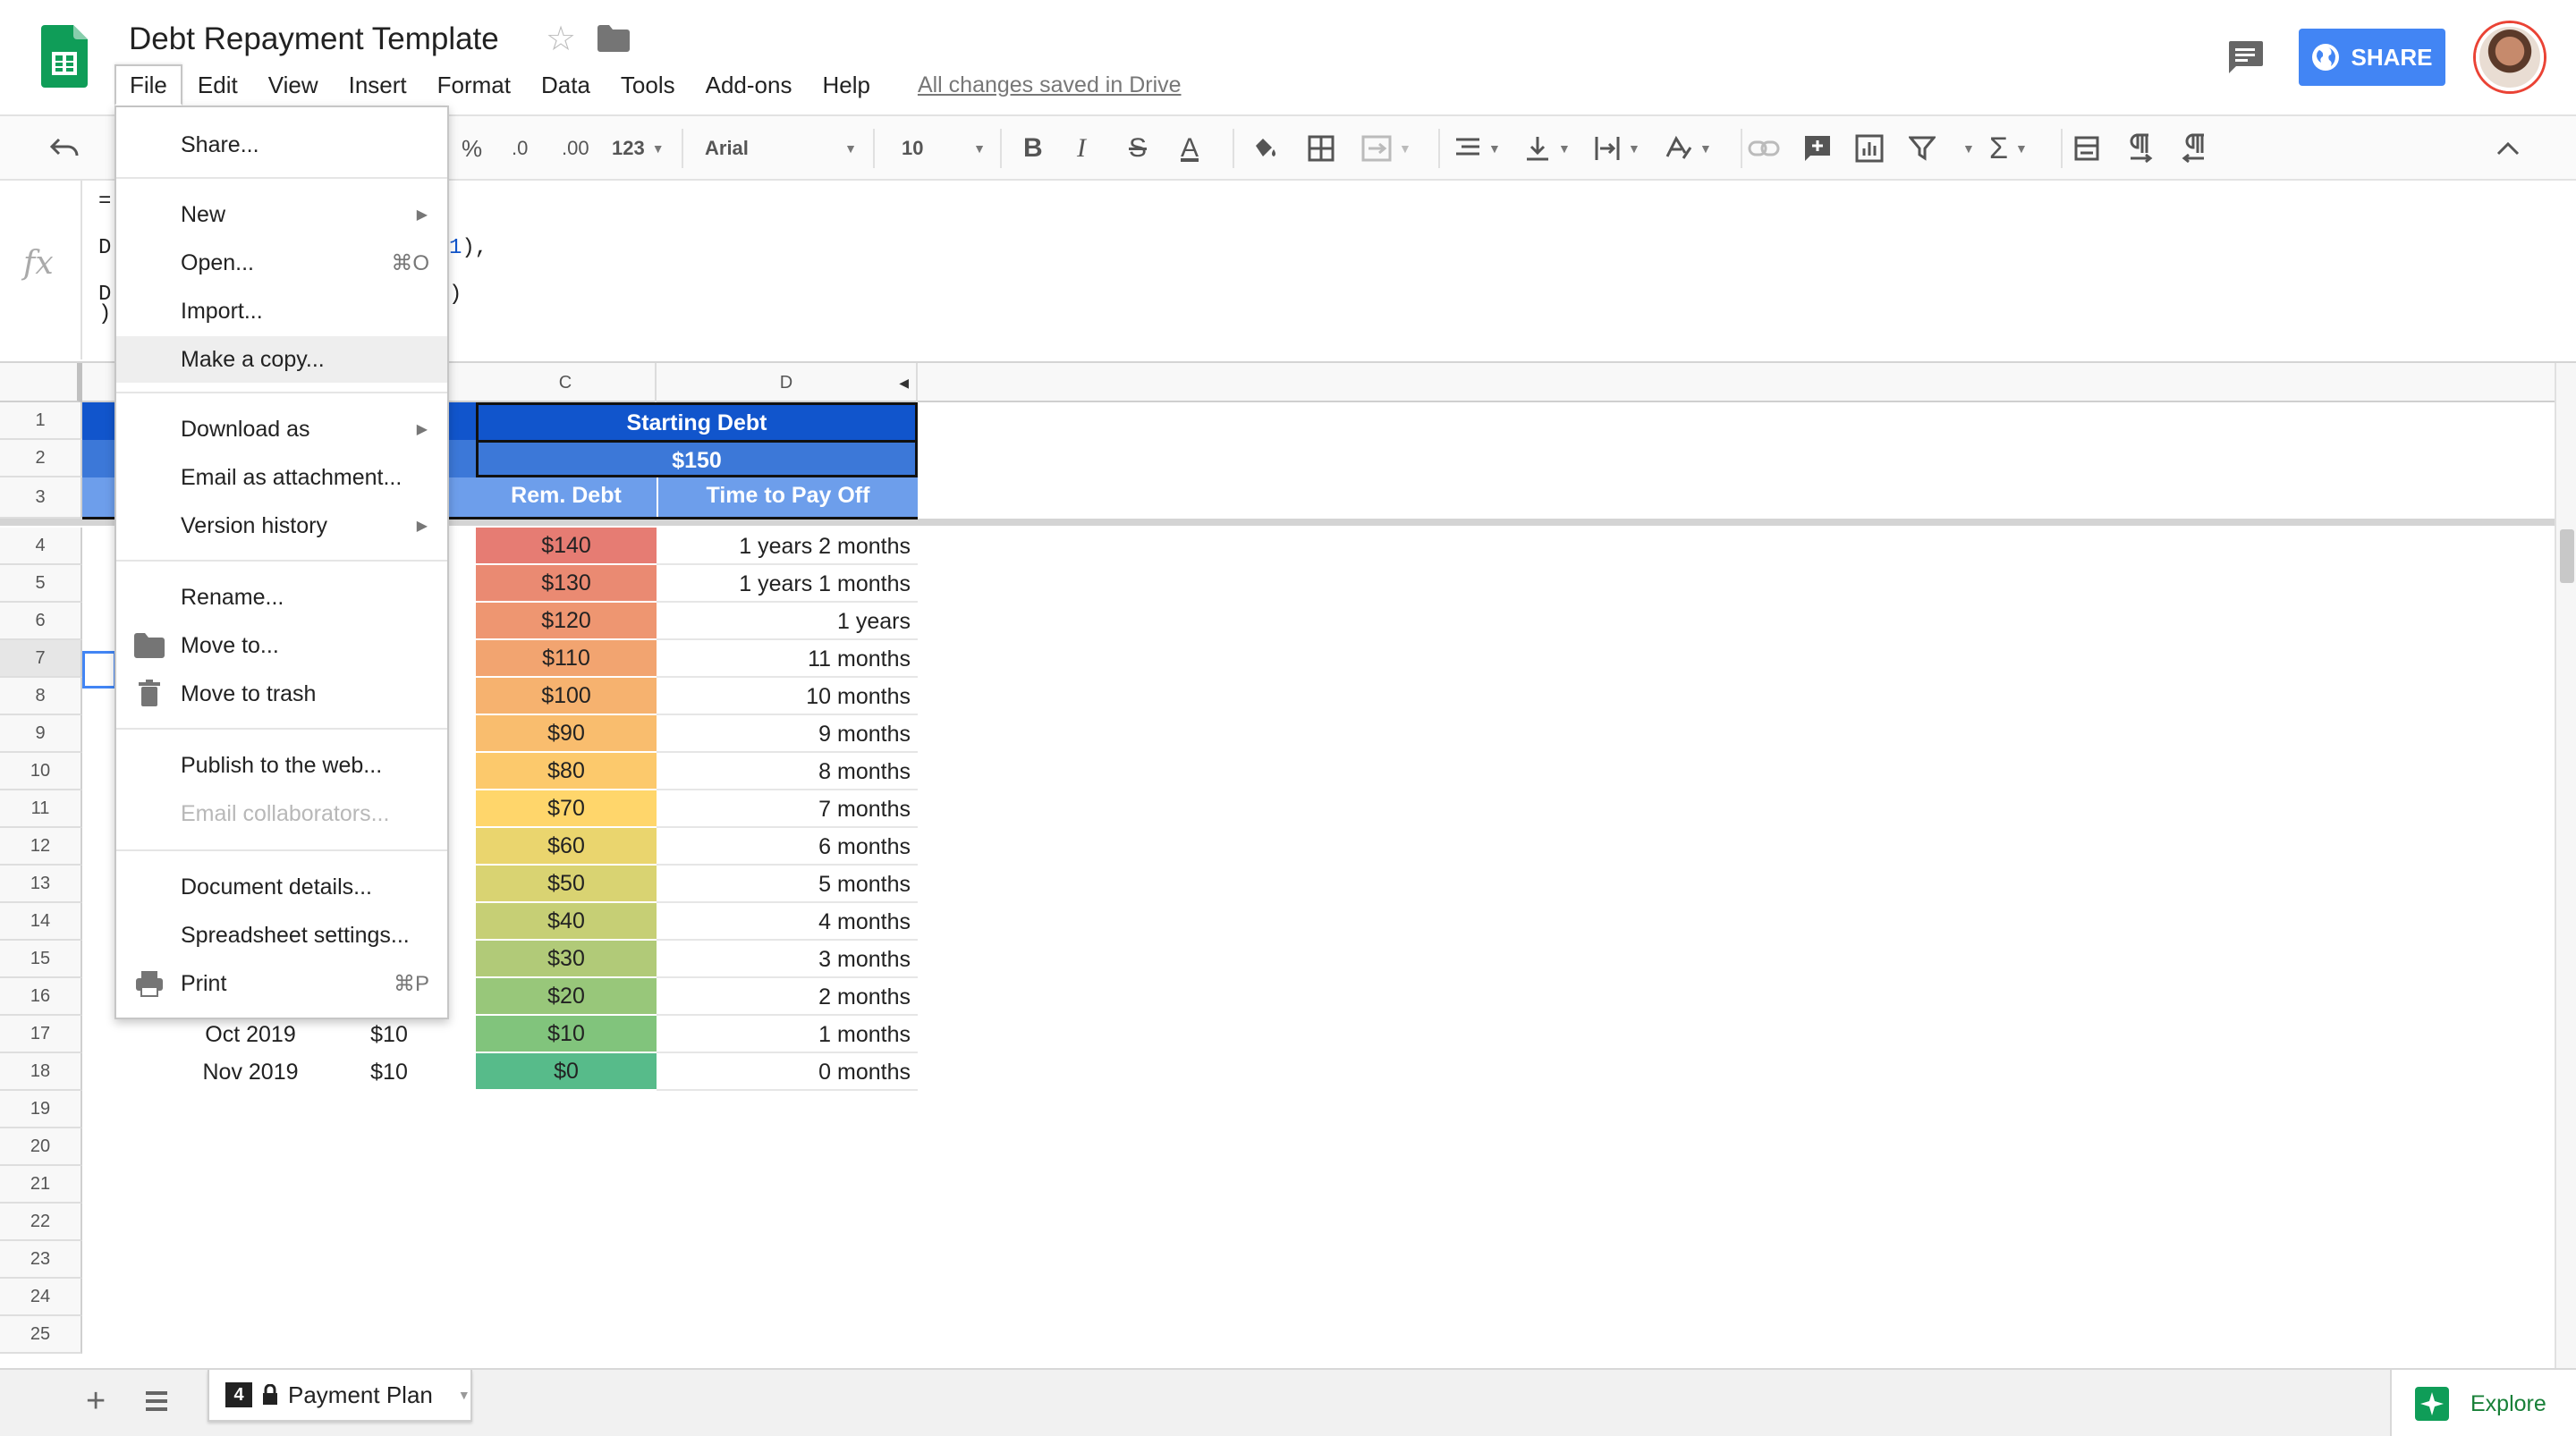 Image resolution: width=2576 pixels, height=1436 pixels. Describe the element at coordinates (787, 621) in the screenshot. I see `time-to-pay-off-cell: 1 years` at that location.